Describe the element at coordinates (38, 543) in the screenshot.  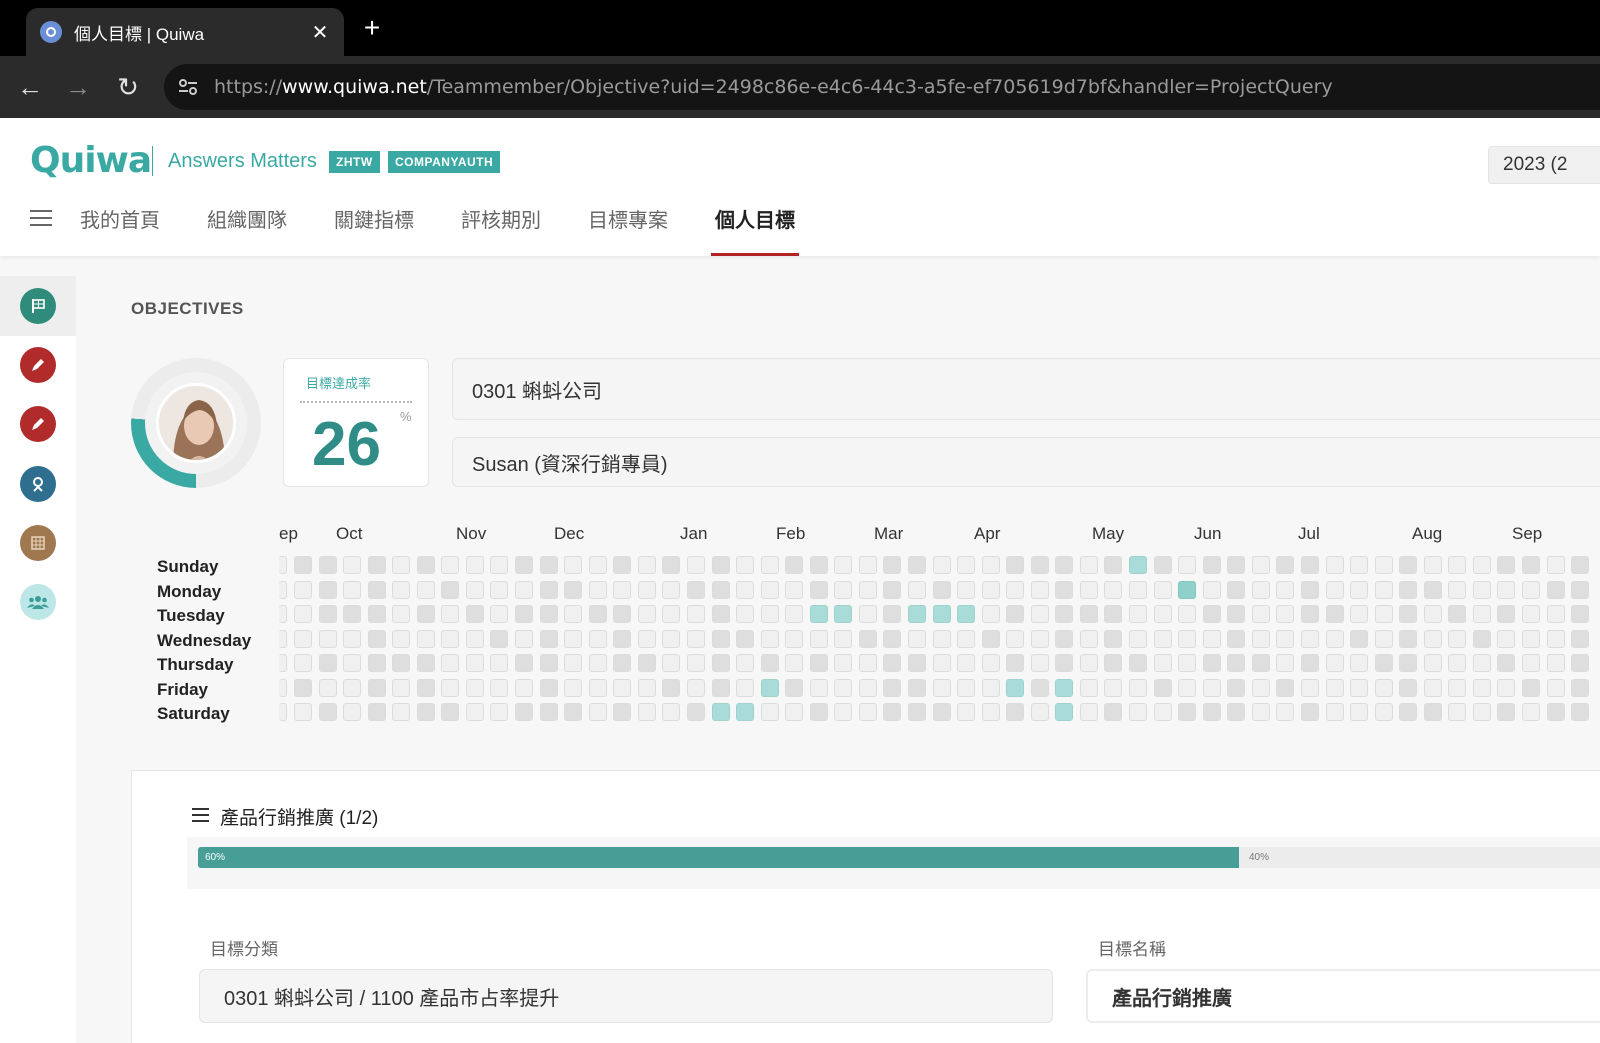
I see `building-icon` at that location.